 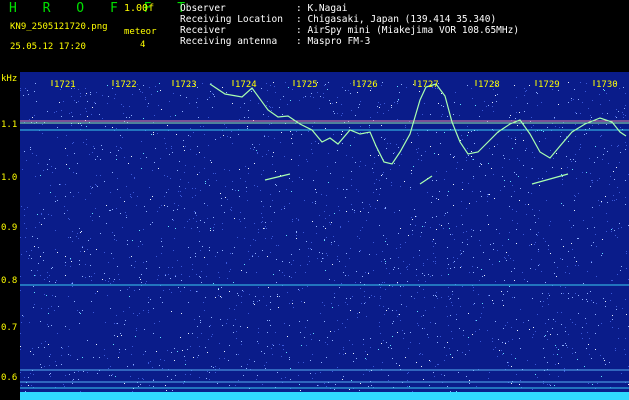 What do you see at coordinates (324, 396) in the screenshot?
I see `bottom-band` at bounding box center [324, 396].